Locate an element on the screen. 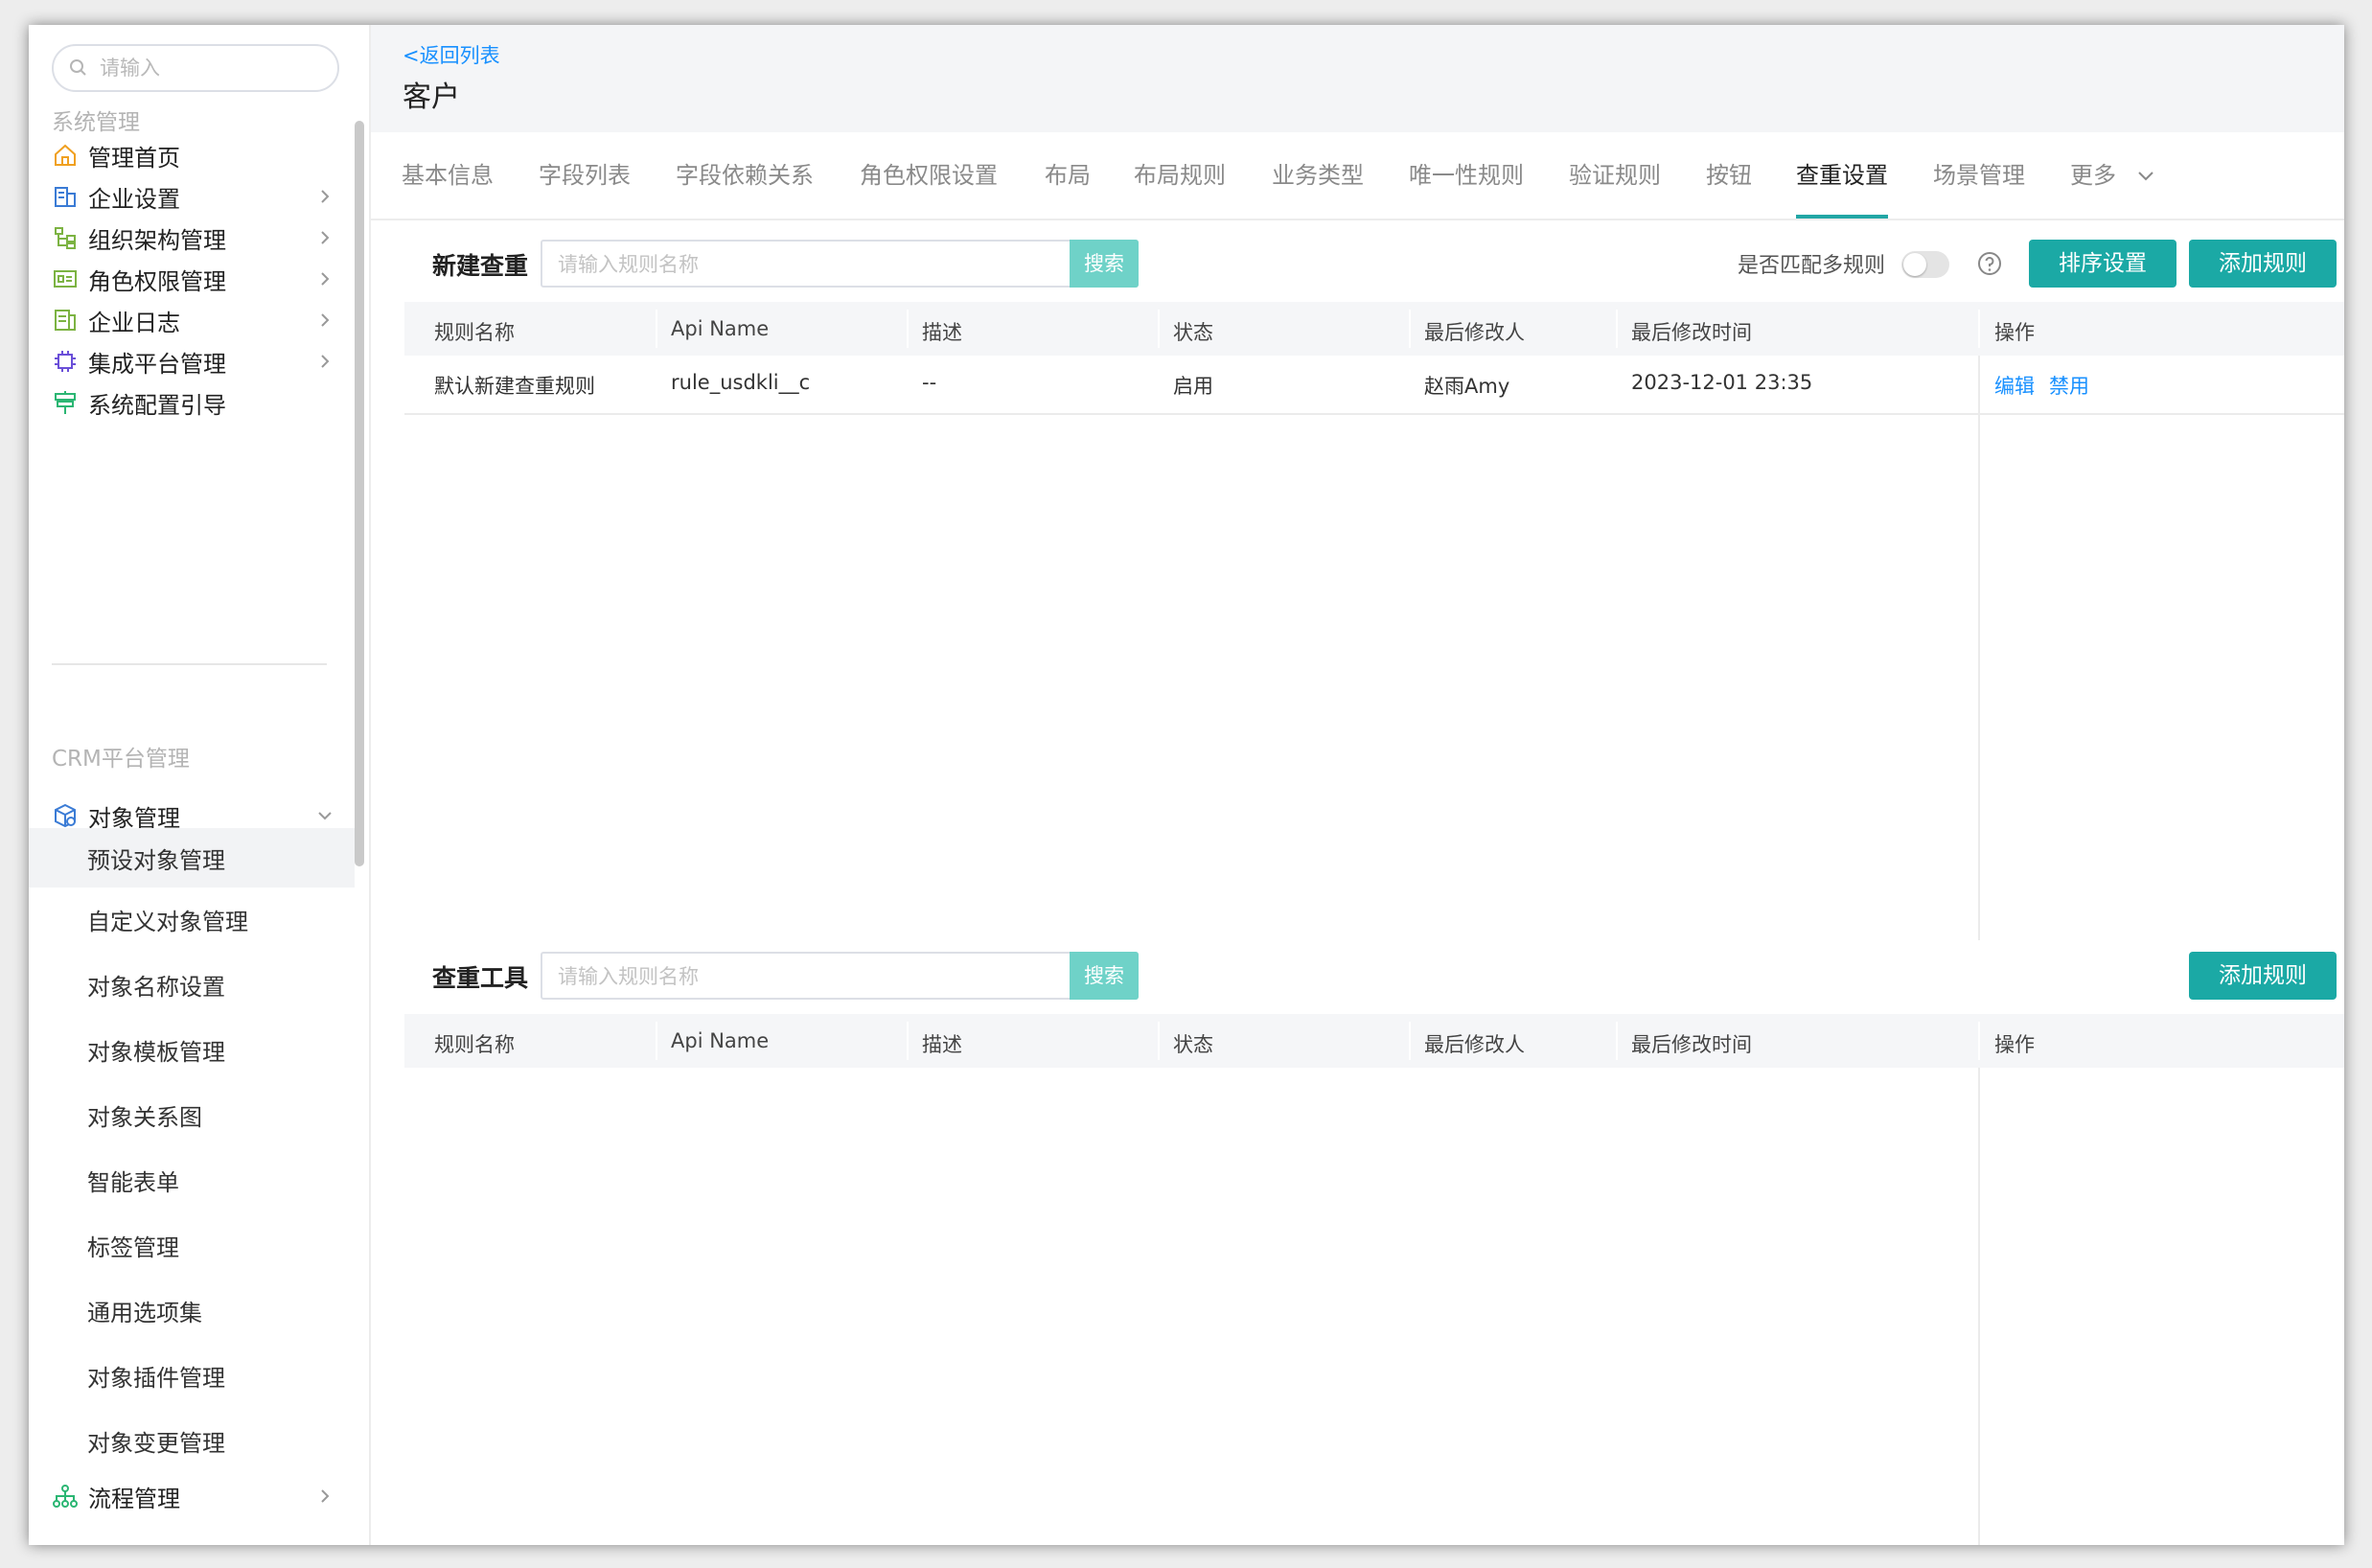 The width and height of the screenshot is (2372, 1568). group-title-crm: CRM平台管理 is located at coordinates (121, 759).